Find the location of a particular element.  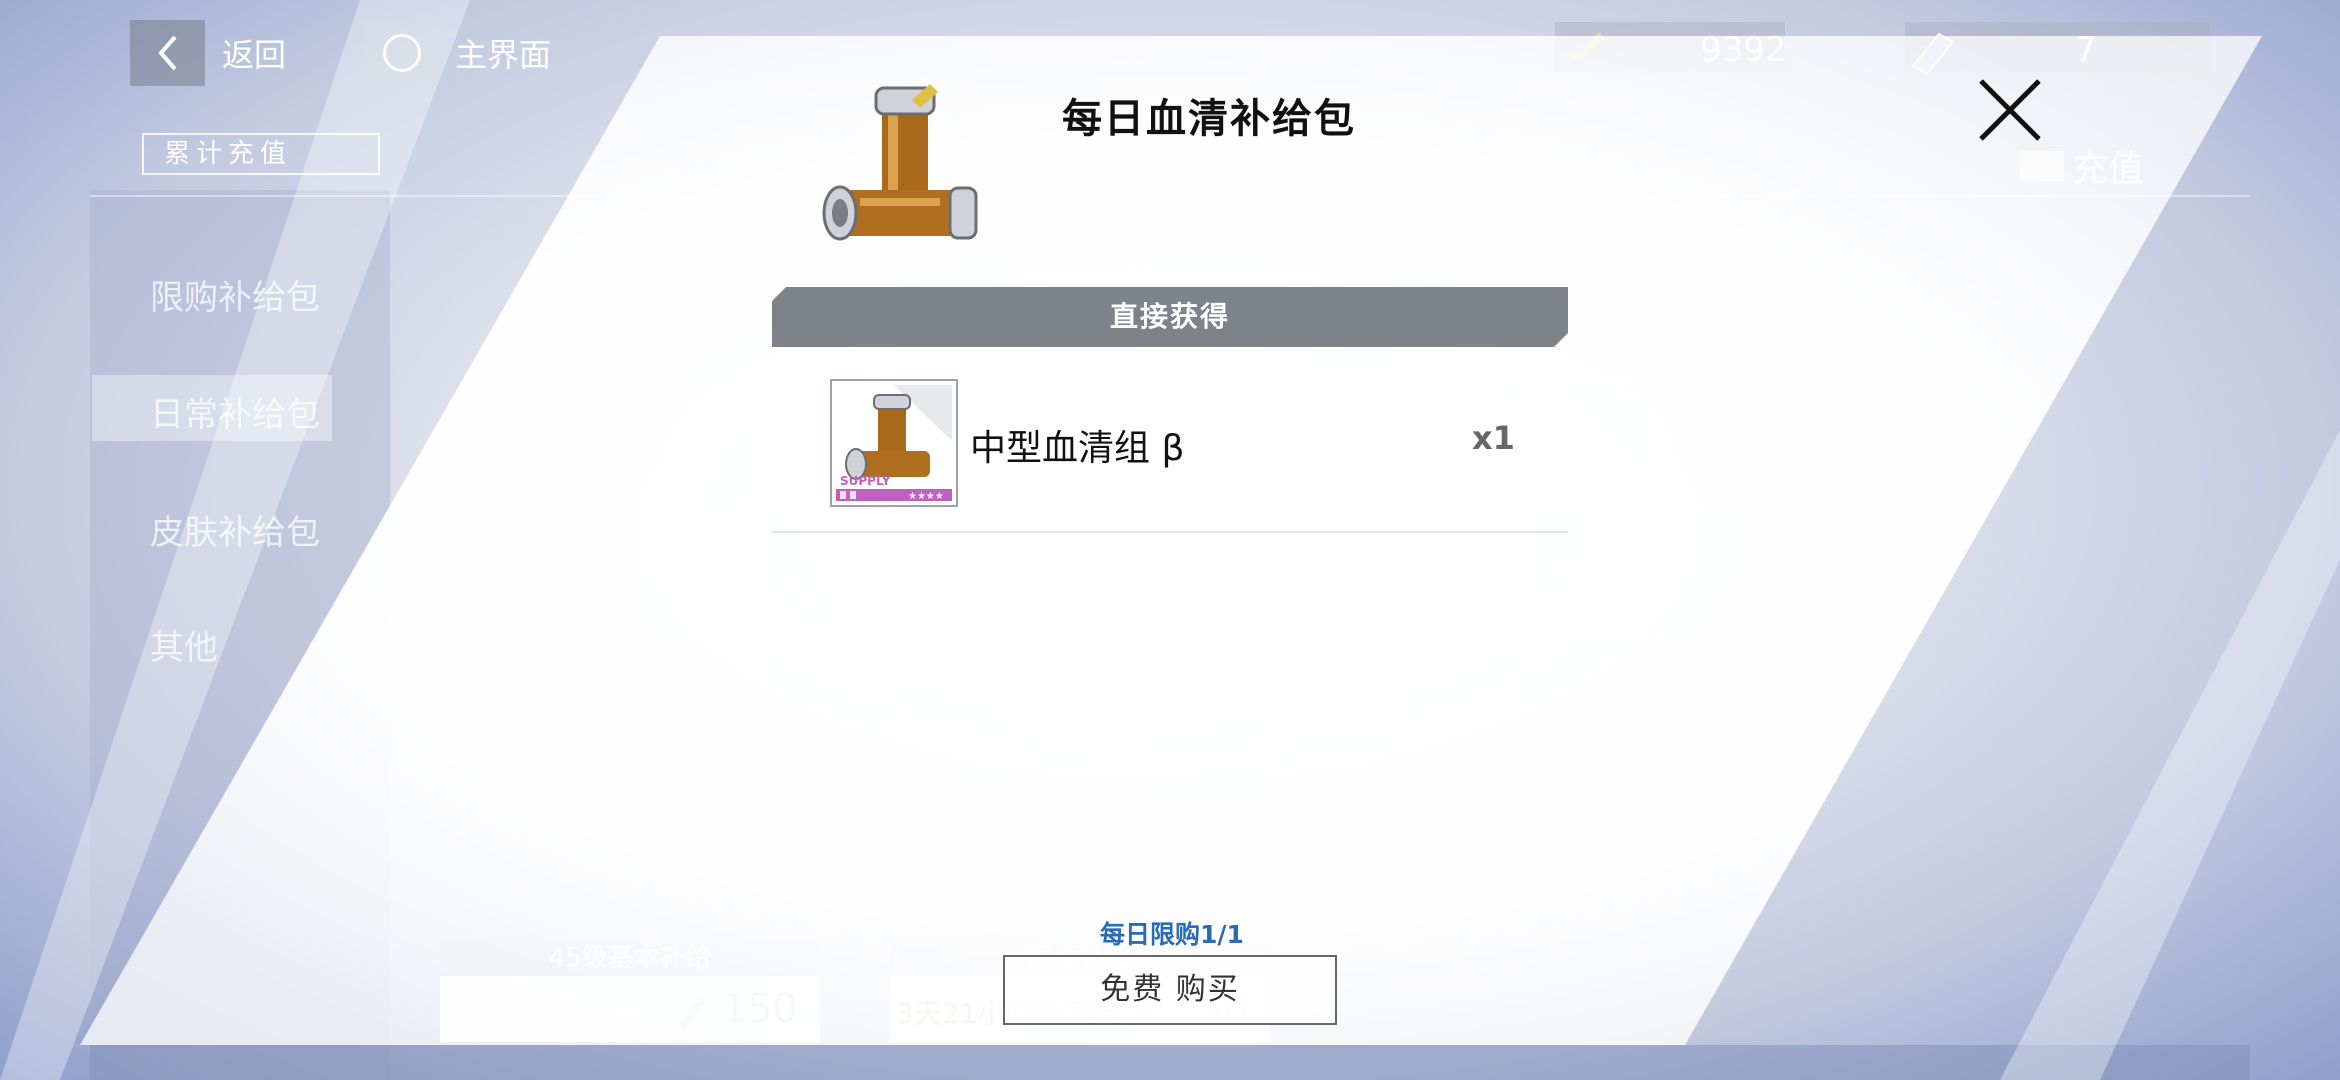

chevron-left-icon is located at coordinates (167, 53).